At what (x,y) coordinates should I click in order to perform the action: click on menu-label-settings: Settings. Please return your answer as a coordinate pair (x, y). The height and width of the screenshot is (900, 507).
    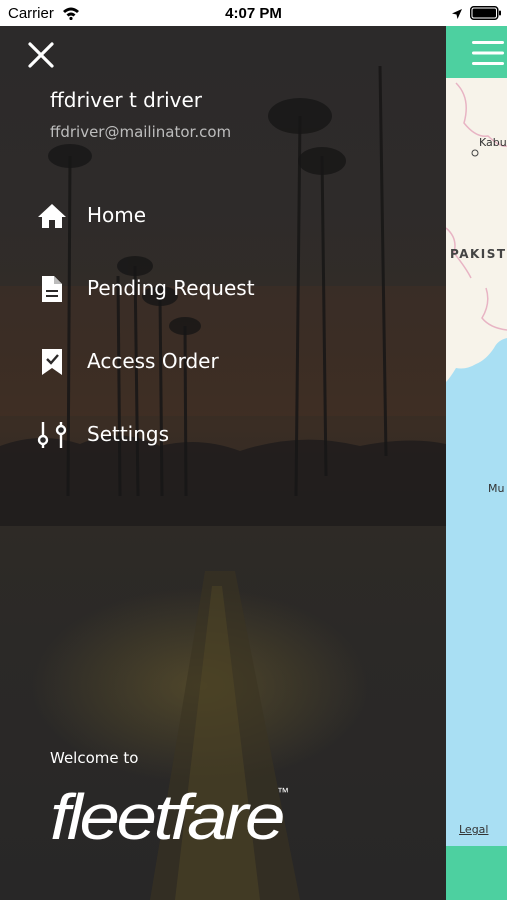
    Looking at the image, I should click on (128, 434).